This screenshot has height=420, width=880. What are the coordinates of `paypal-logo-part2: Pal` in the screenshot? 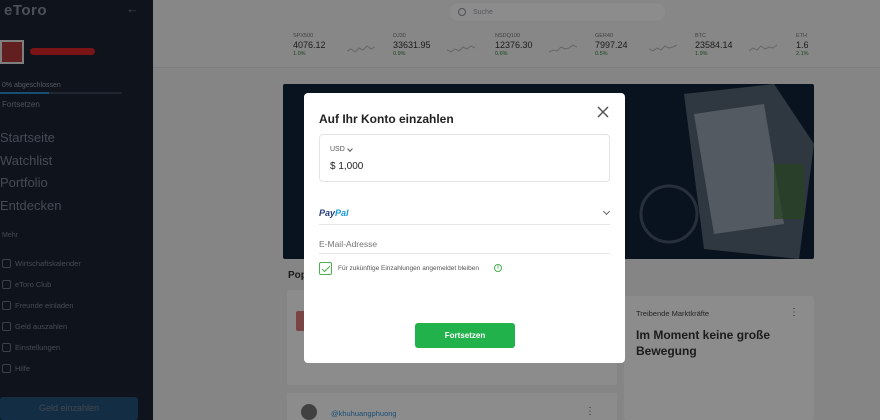 It's located at (342, 213).